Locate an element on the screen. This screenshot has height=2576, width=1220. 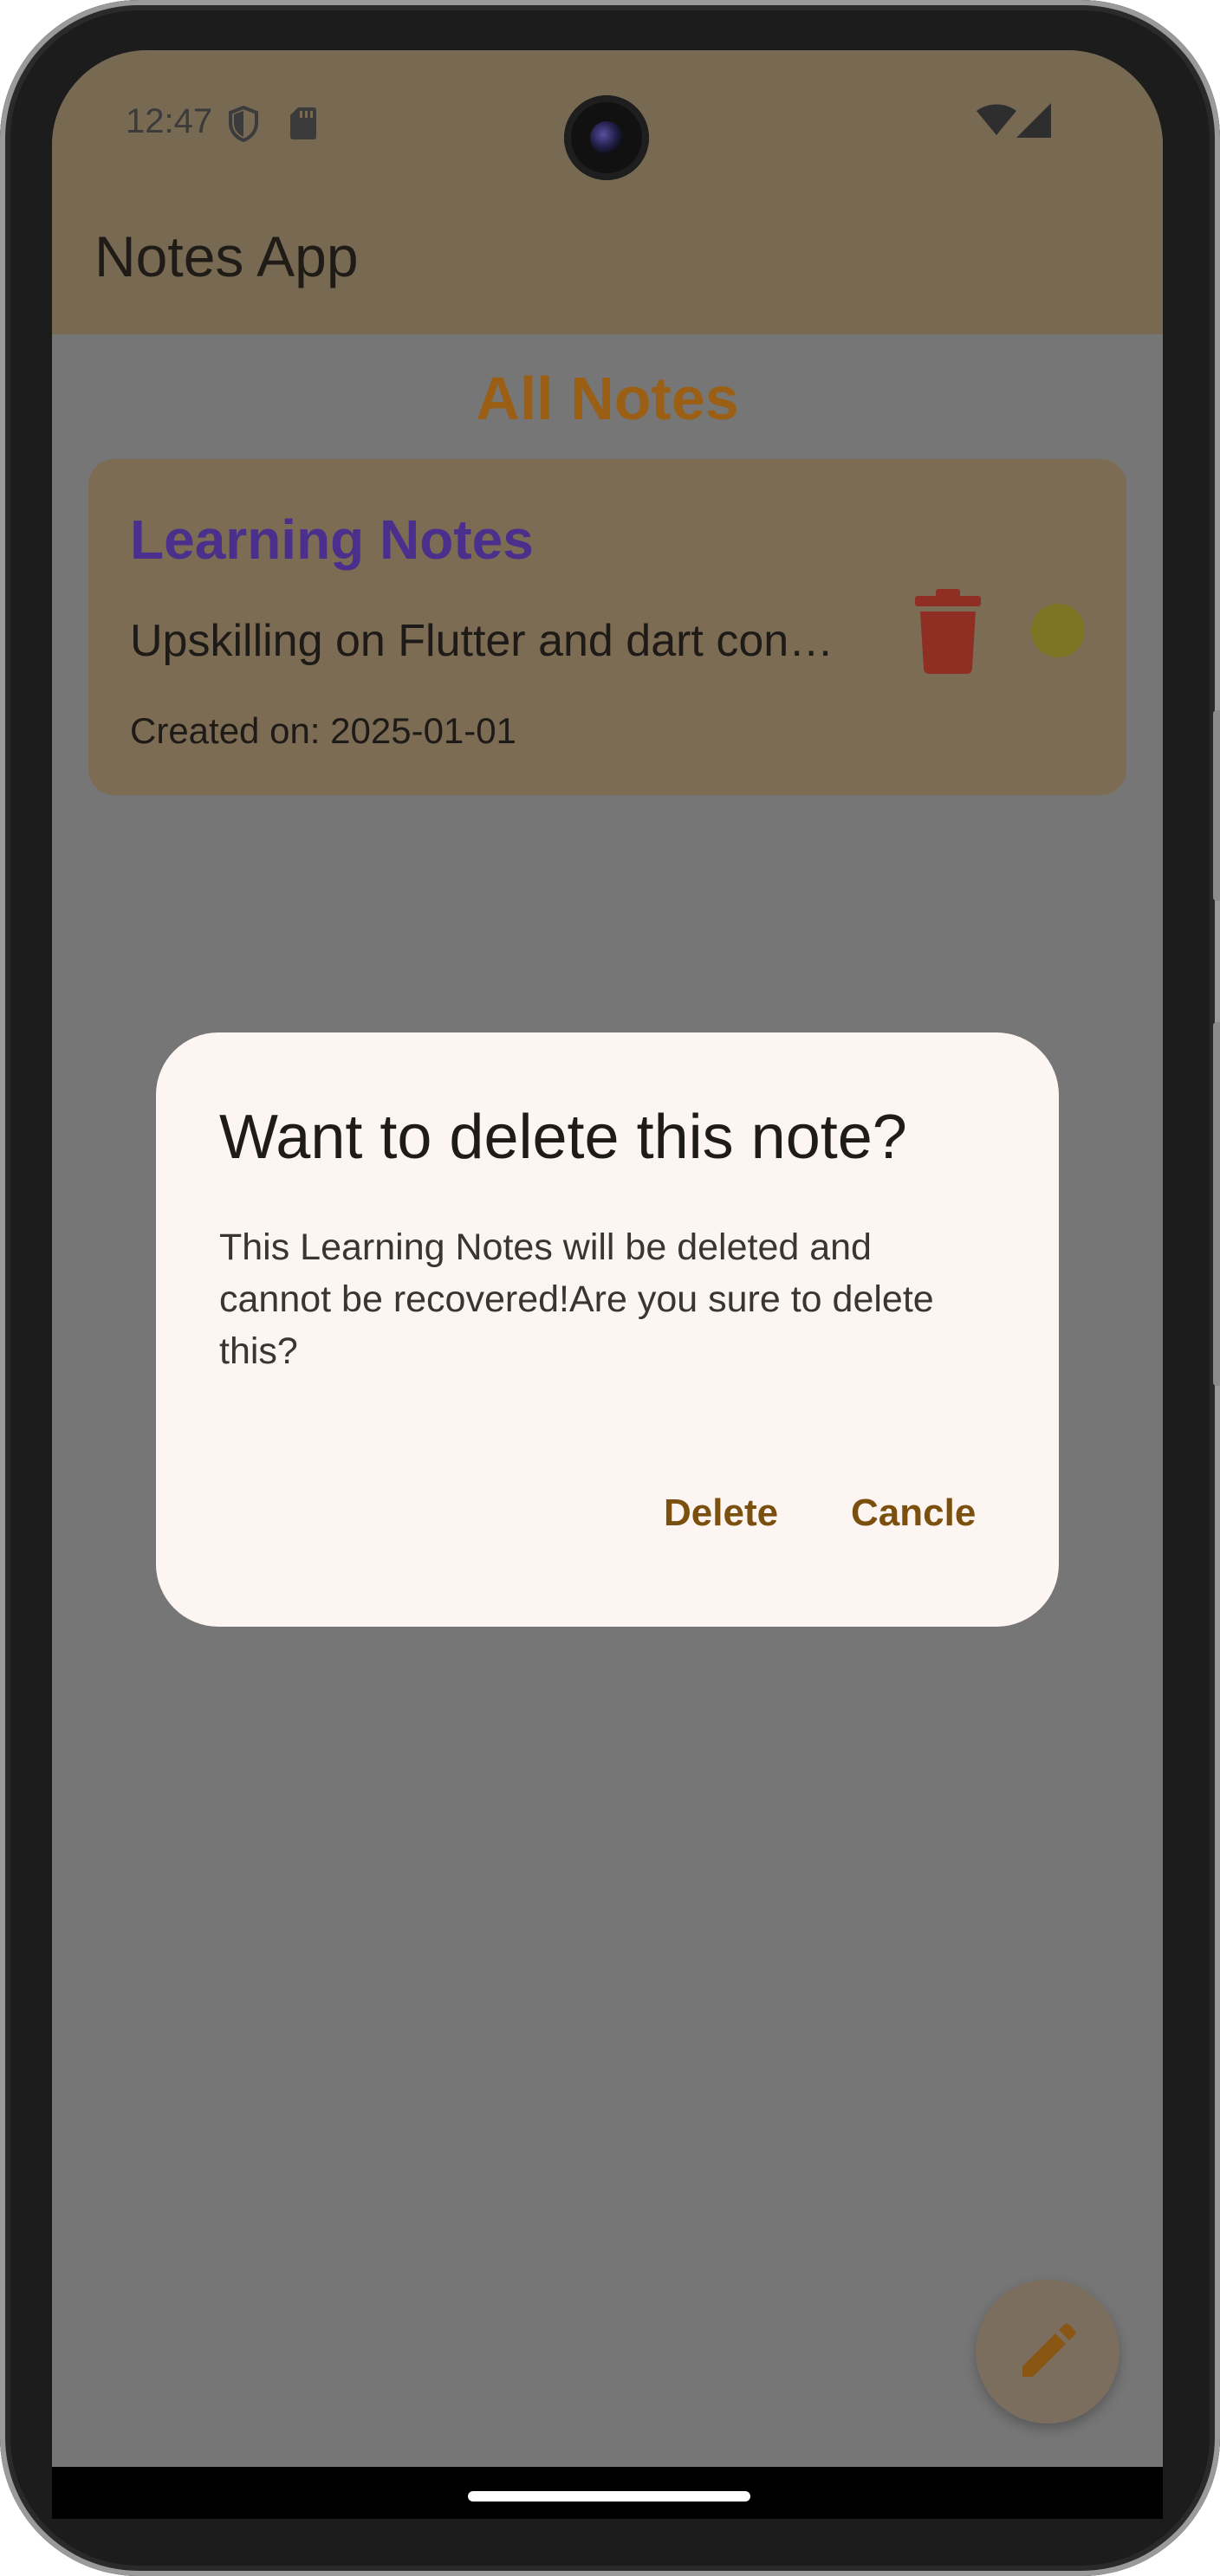
sd-card-icon is located at coordinates (303, 125).